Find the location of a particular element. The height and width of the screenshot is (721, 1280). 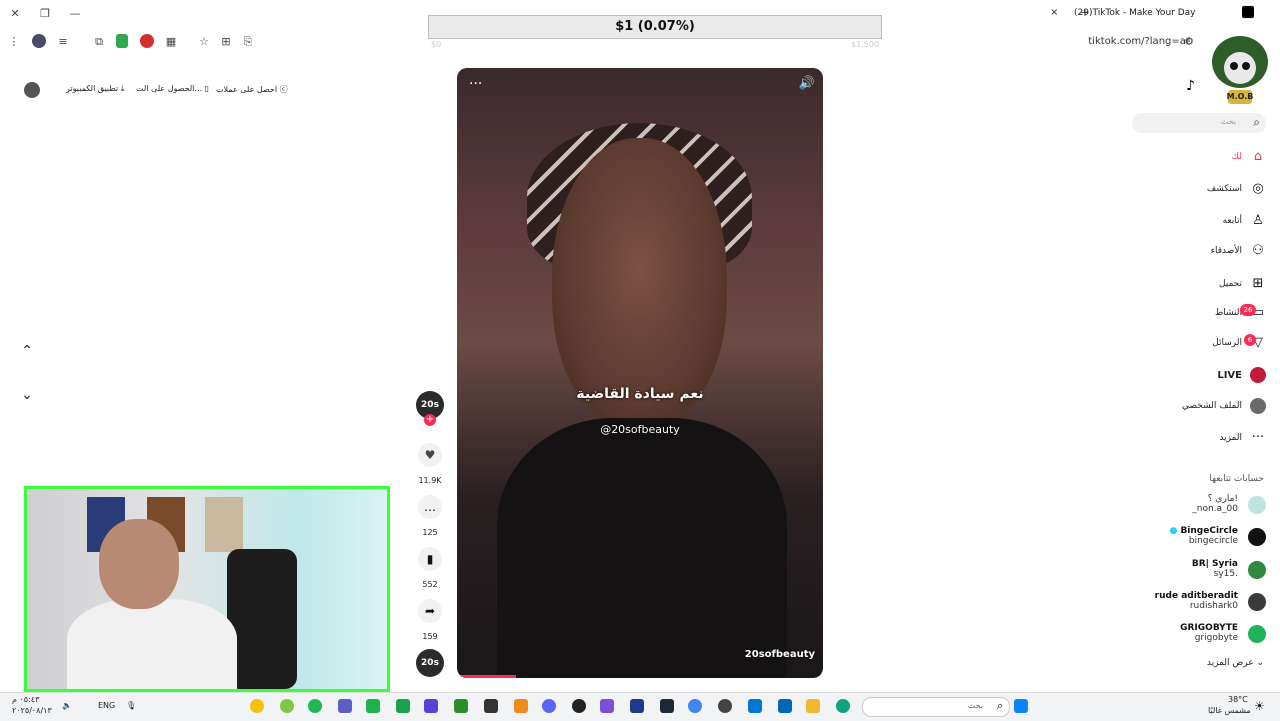

extensions-icon: ⧉ is located at coordinates (99, 42).